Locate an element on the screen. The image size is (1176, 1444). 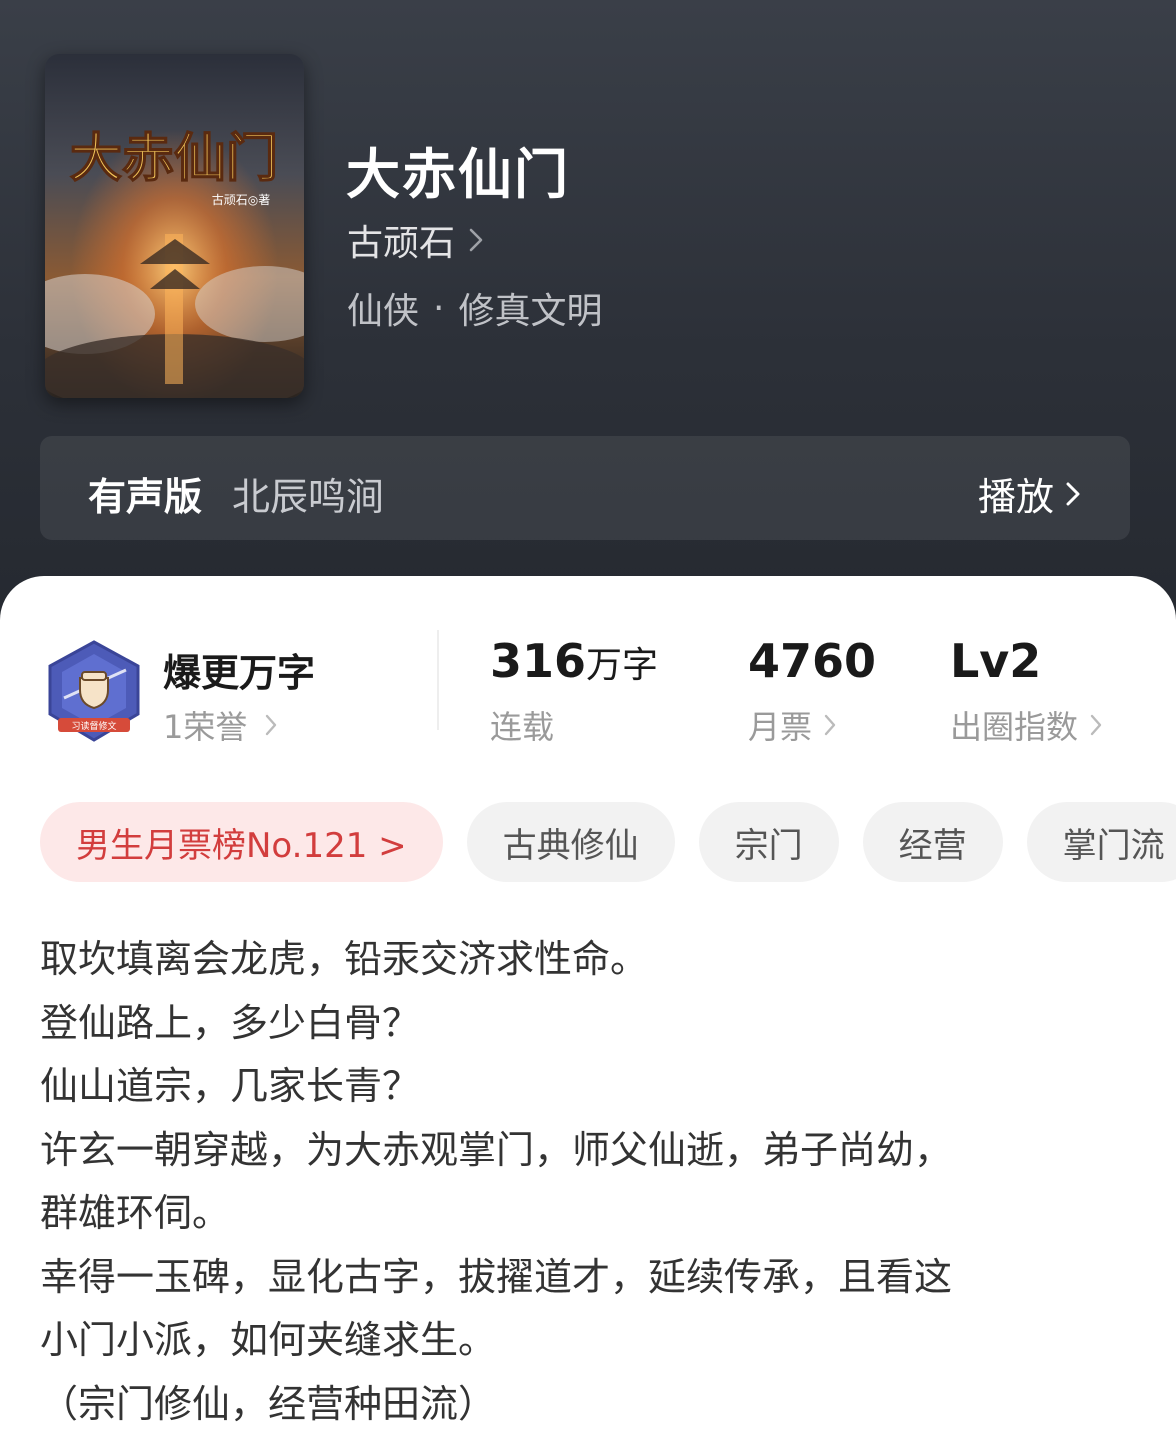
badge-ribbon-text: 习读督修文 is located at coordinates (93, 726).